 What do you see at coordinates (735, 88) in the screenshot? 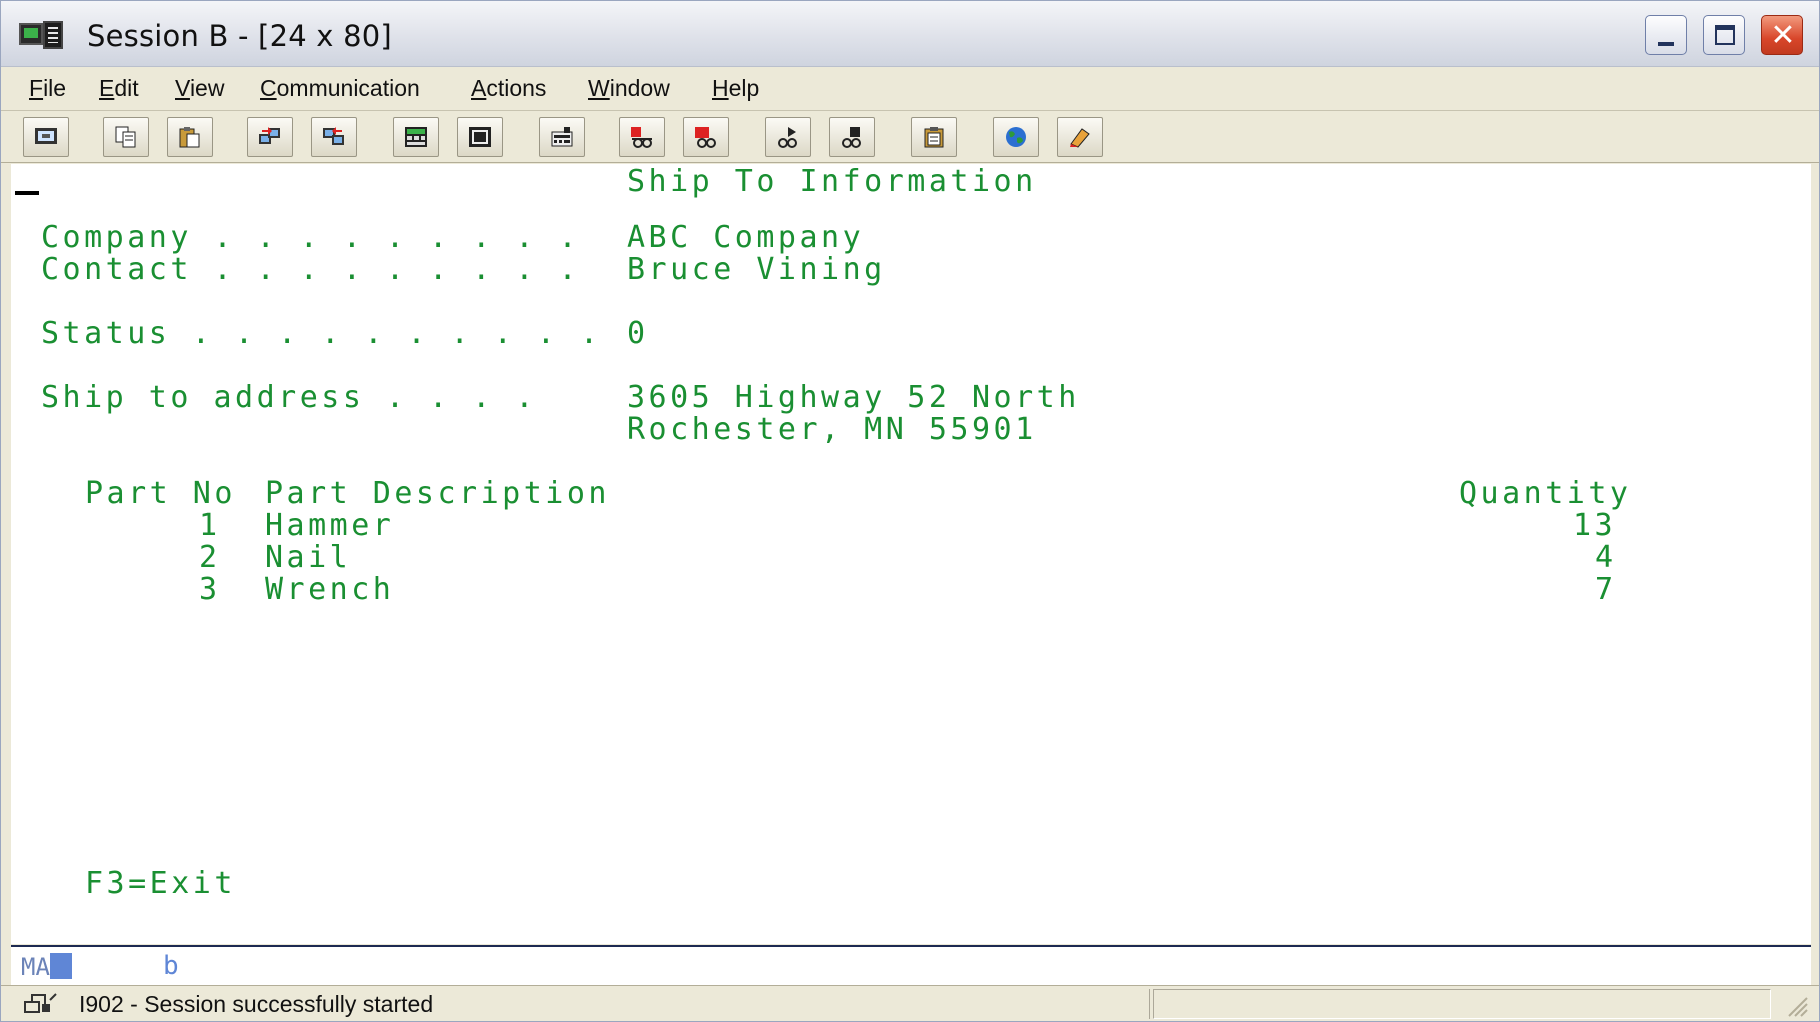
I see `menu-help: Help` at bounding box center [735, 88].